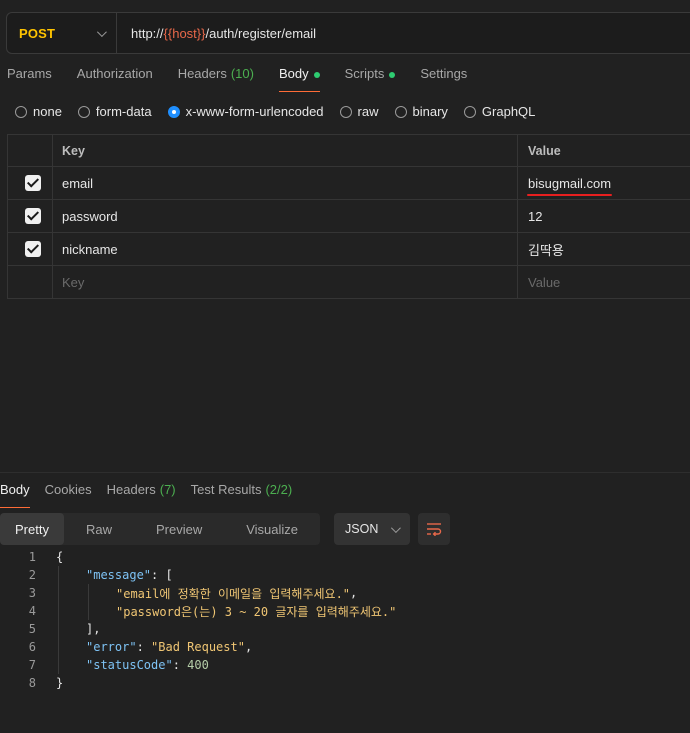 Image resolution: width=690 pixels, height=733 pixels. Describe the element at coordinates (32, 575) in the screenshot. I see `line-number: 2` at that location.